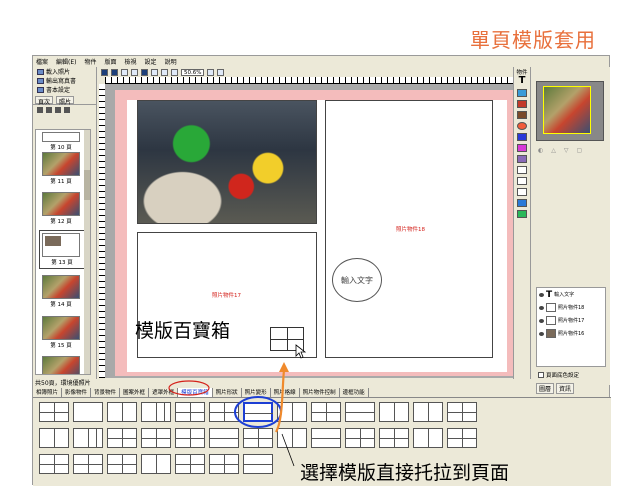 Image resolution: width=638 pixels, height=497 pixels. Describe the element at coordinates (231, 414) in the screenshot. I see `annotation-overlay` at that location.